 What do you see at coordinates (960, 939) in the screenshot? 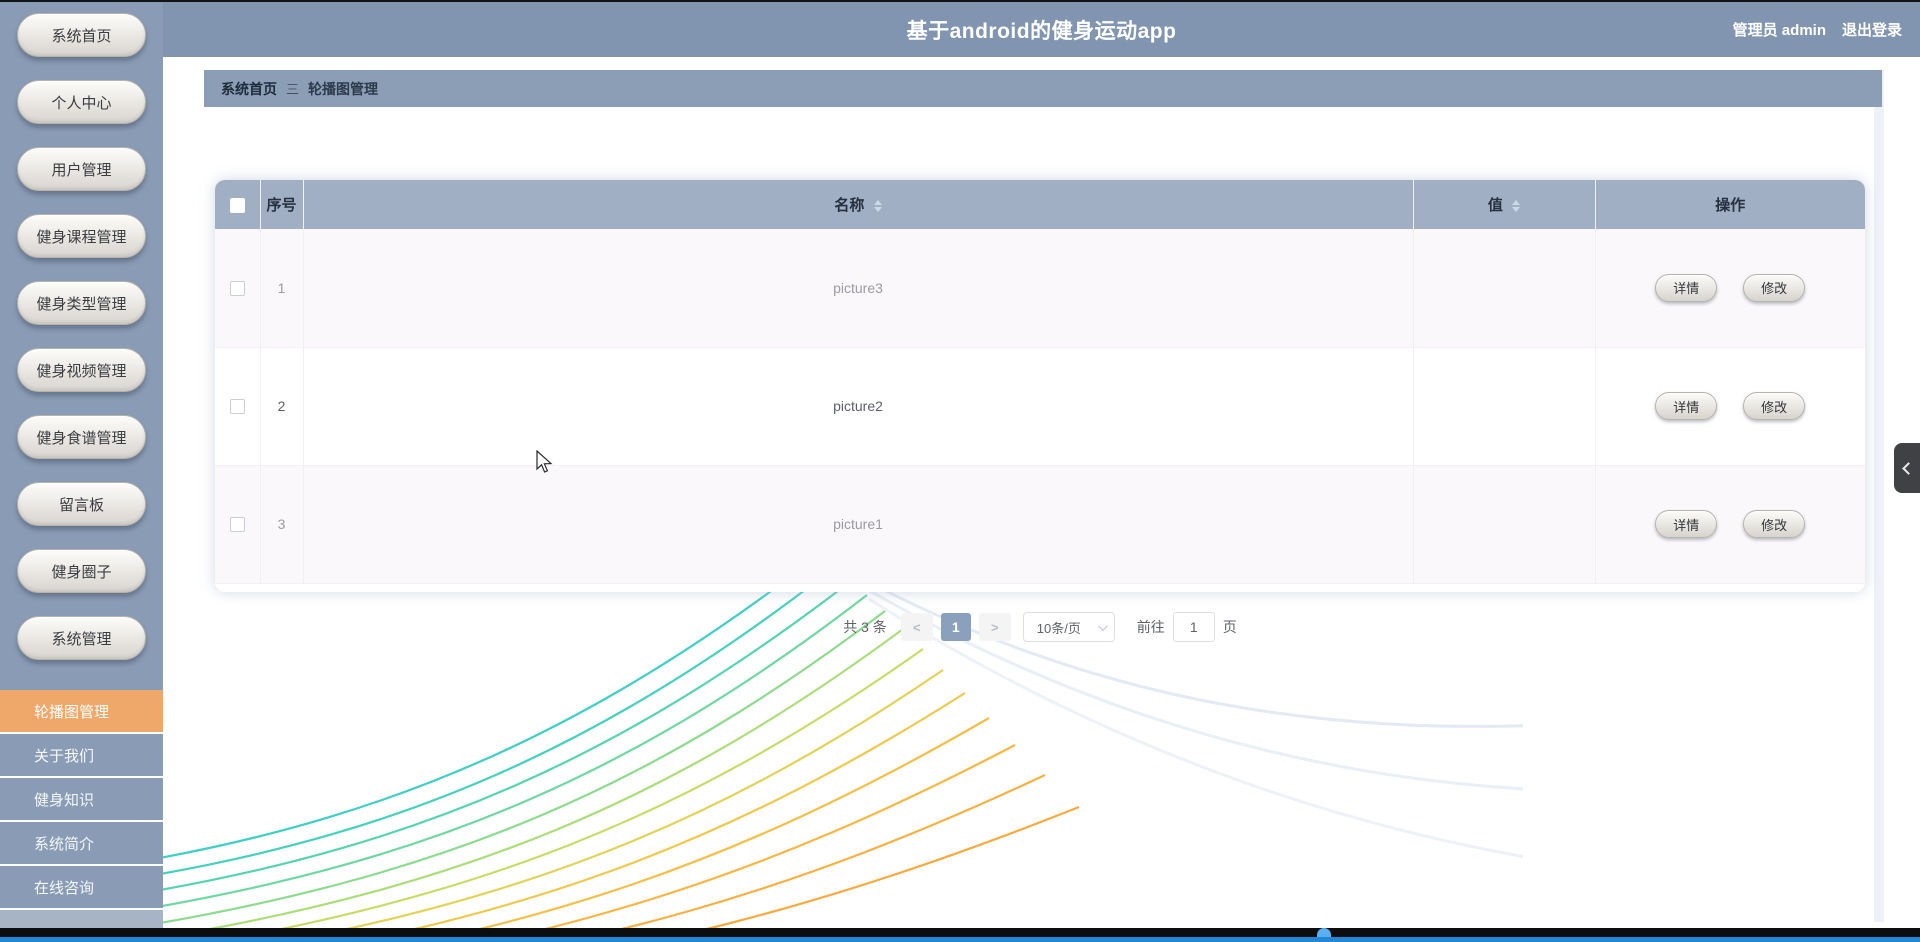
I see `bottom-progress-bar` at bounding box center [960, 939].